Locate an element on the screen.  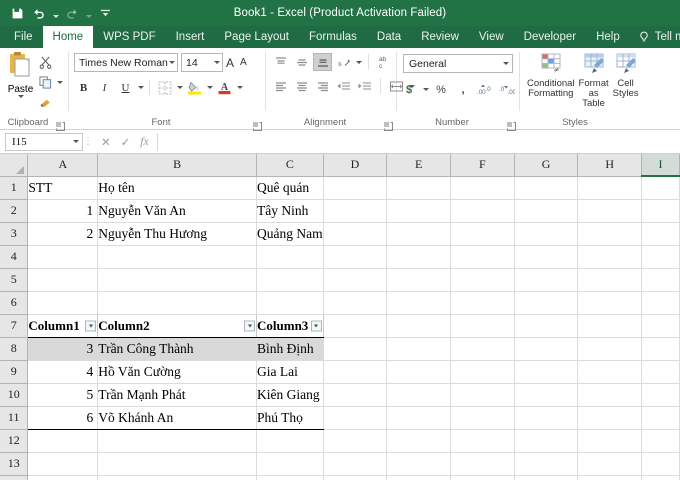
cell-c1: Quê quán is located at coordinates (290, 188).